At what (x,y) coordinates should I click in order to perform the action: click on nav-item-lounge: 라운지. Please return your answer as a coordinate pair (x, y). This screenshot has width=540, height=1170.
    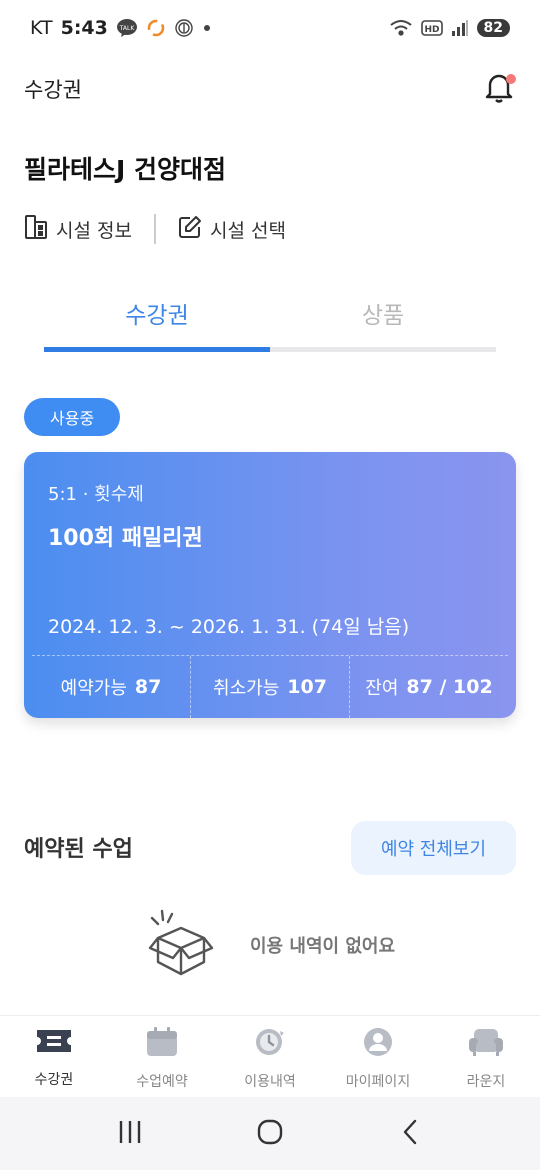
    Looking at the image, I should click on (486, 1056).